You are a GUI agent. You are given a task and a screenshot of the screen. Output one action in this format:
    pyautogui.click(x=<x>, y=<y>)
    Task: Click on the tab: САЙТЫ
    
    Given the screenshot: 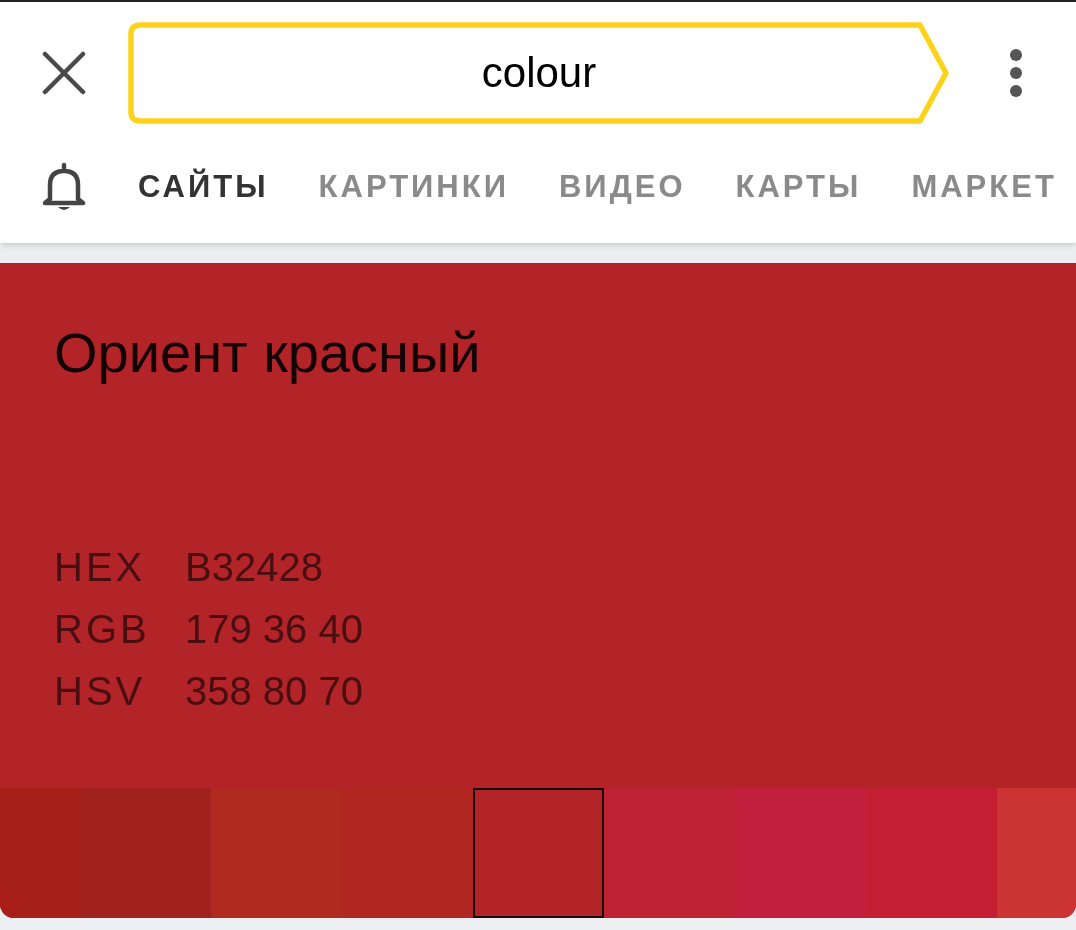 What is the action you would take?
    pyautogui.click(x=203, y=187)
    